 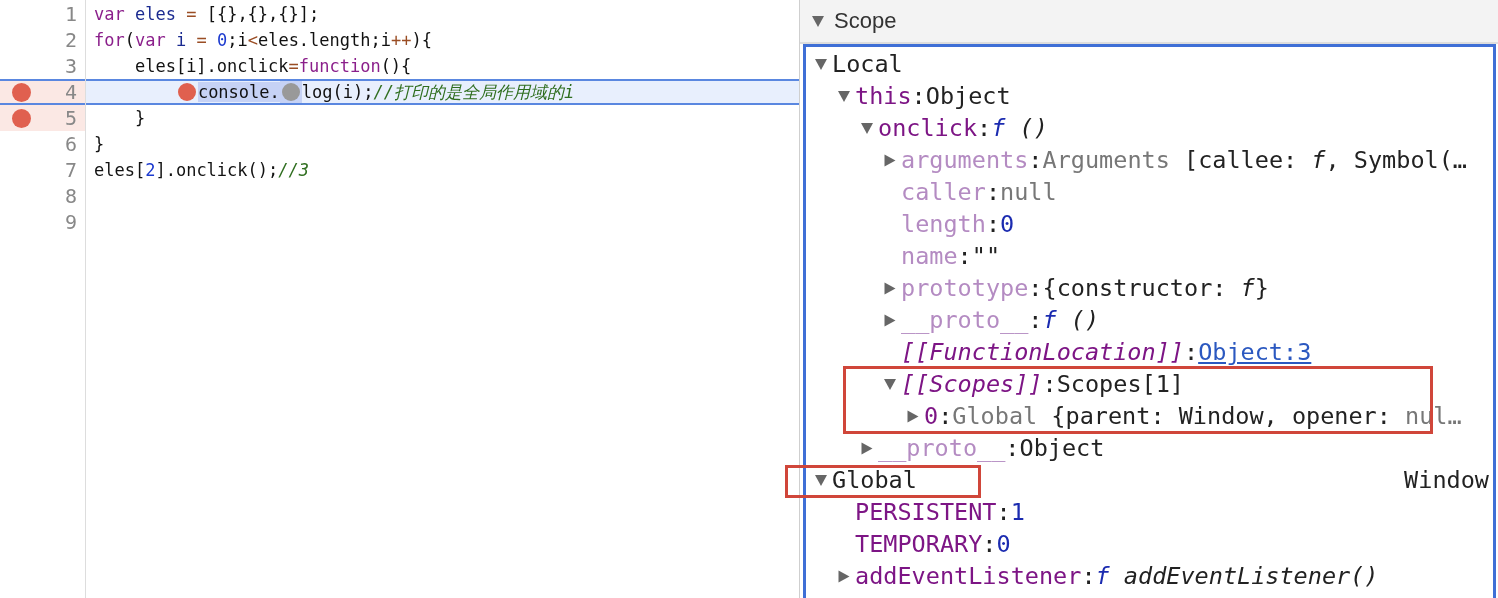 What do you see at coordinates (70, 118) in the screenshot?
I see `line-number: 5` at bounding box center [70, 118].